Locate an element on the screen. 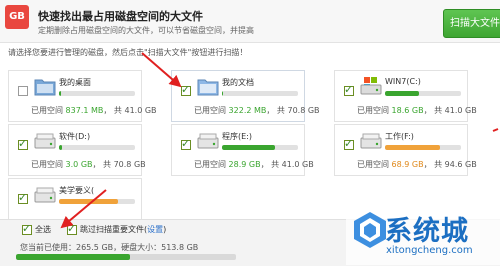 The height and width of the screenshot is (266, 500). disk-name: 程序(E:) is located at coordinates (237, 136).